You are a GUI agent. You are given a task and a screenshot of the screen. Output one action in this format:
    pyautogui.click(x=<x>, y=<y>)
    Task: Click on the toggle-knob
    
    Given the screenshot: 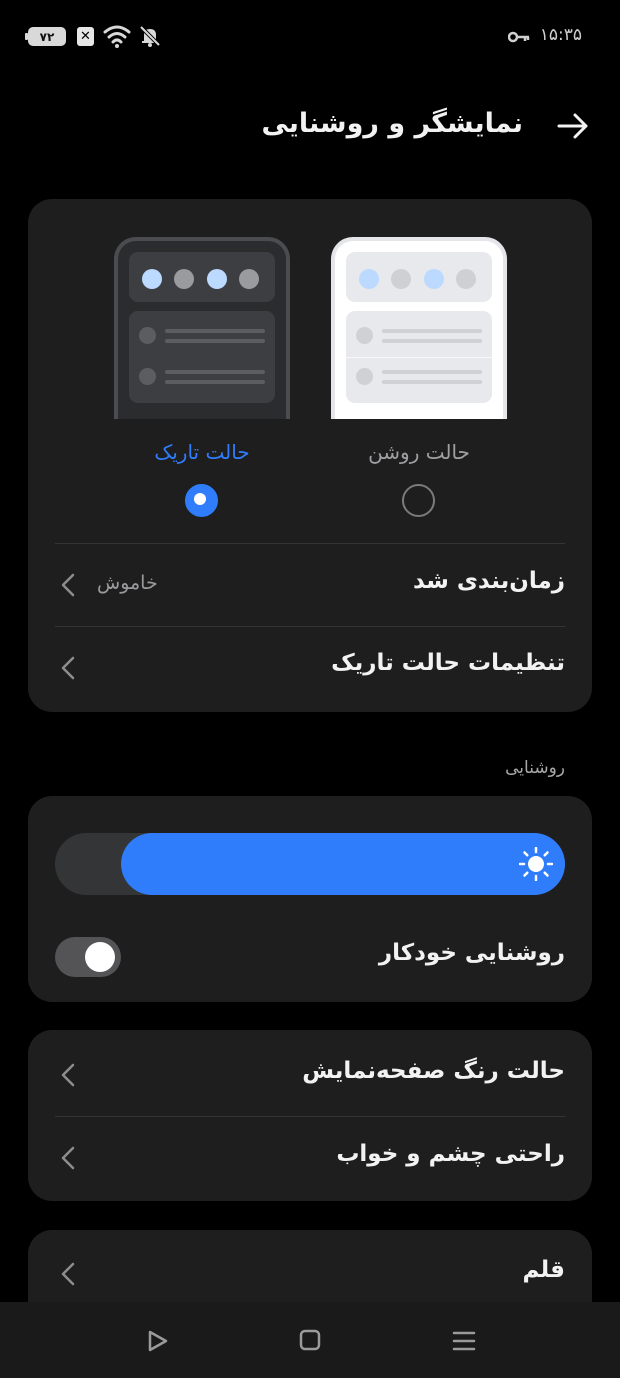 What is the action you would take?
    pyautogui.click(x=100, y=957)
    